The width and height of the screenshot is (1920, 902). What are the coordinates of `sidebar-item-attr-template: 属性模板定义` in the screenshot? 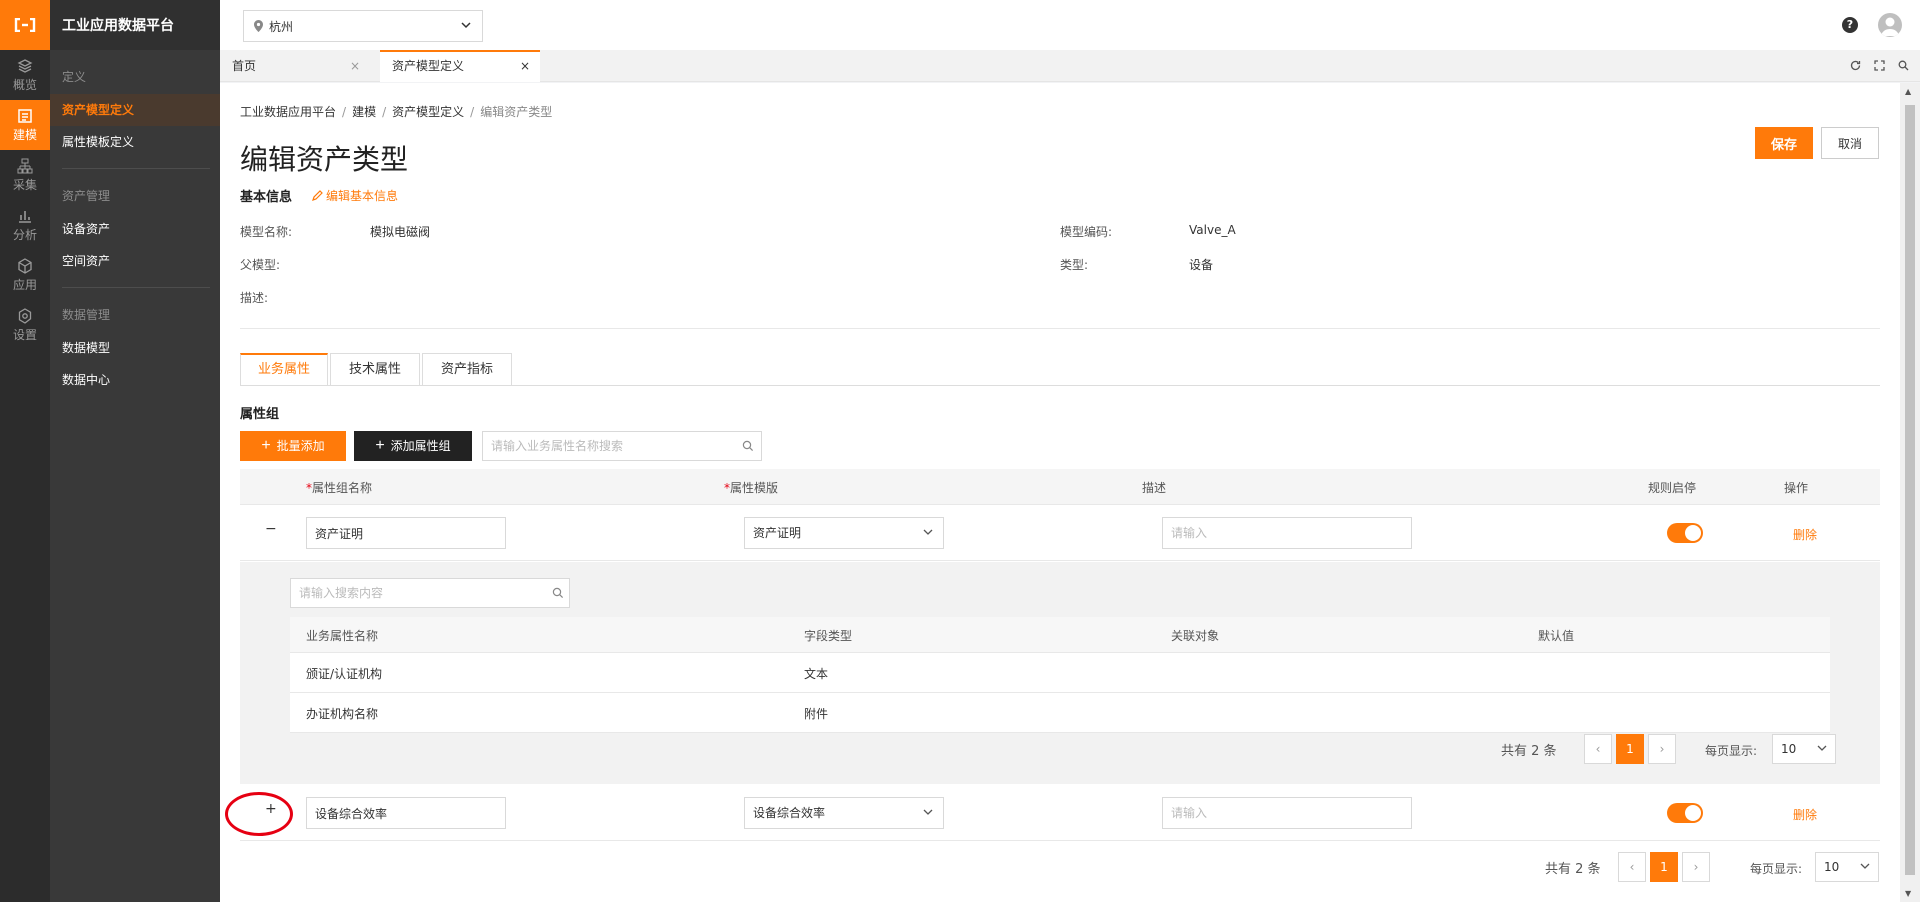 It's located at (135, 142).